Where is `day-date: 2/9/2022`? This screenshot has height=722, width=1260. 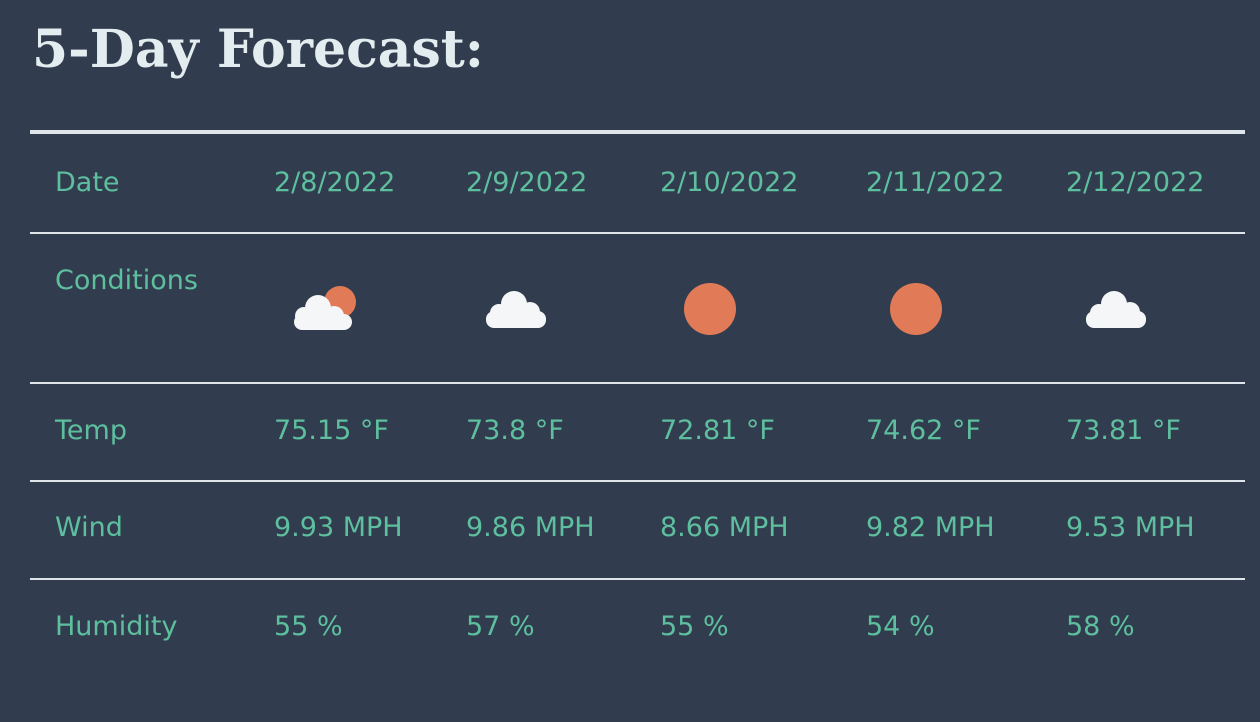
day-date: 2/9/2022 is located at coordinates (527, 182).